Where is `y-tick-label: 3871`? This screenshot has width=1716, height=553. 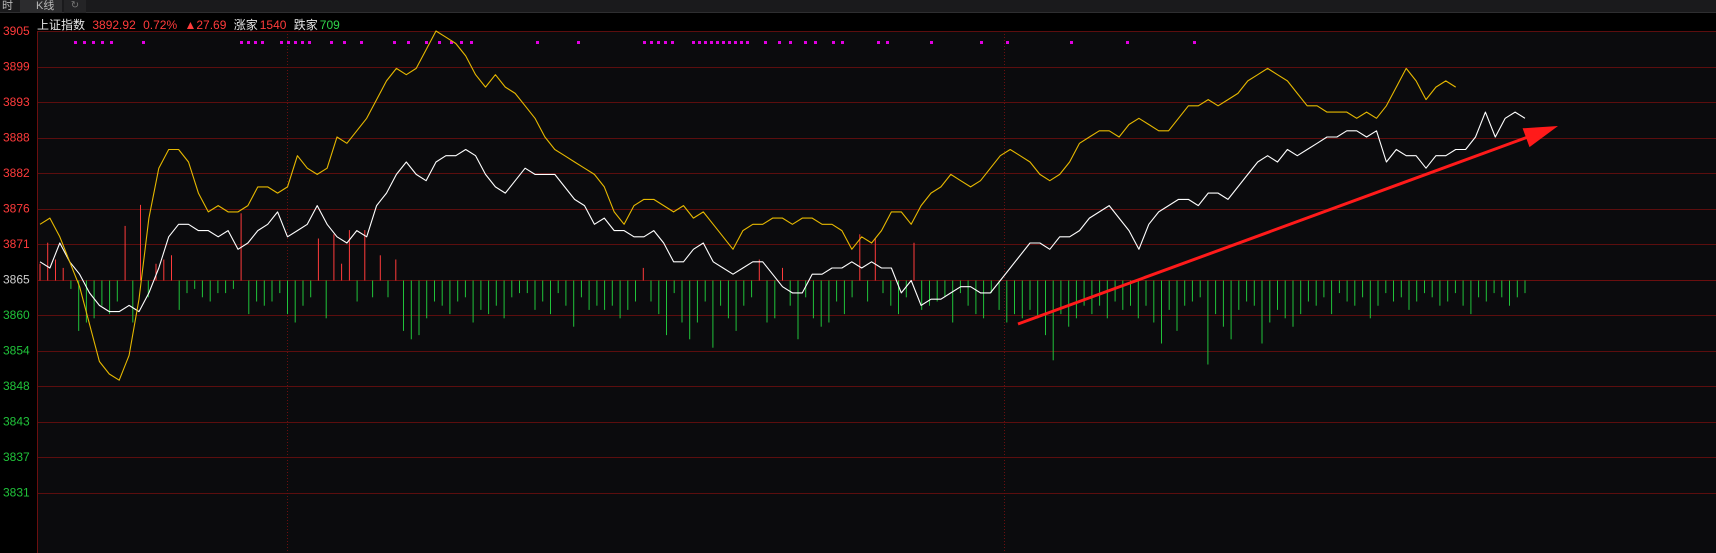 y-tick-label: 3871 is located at coordinates (16, 244).